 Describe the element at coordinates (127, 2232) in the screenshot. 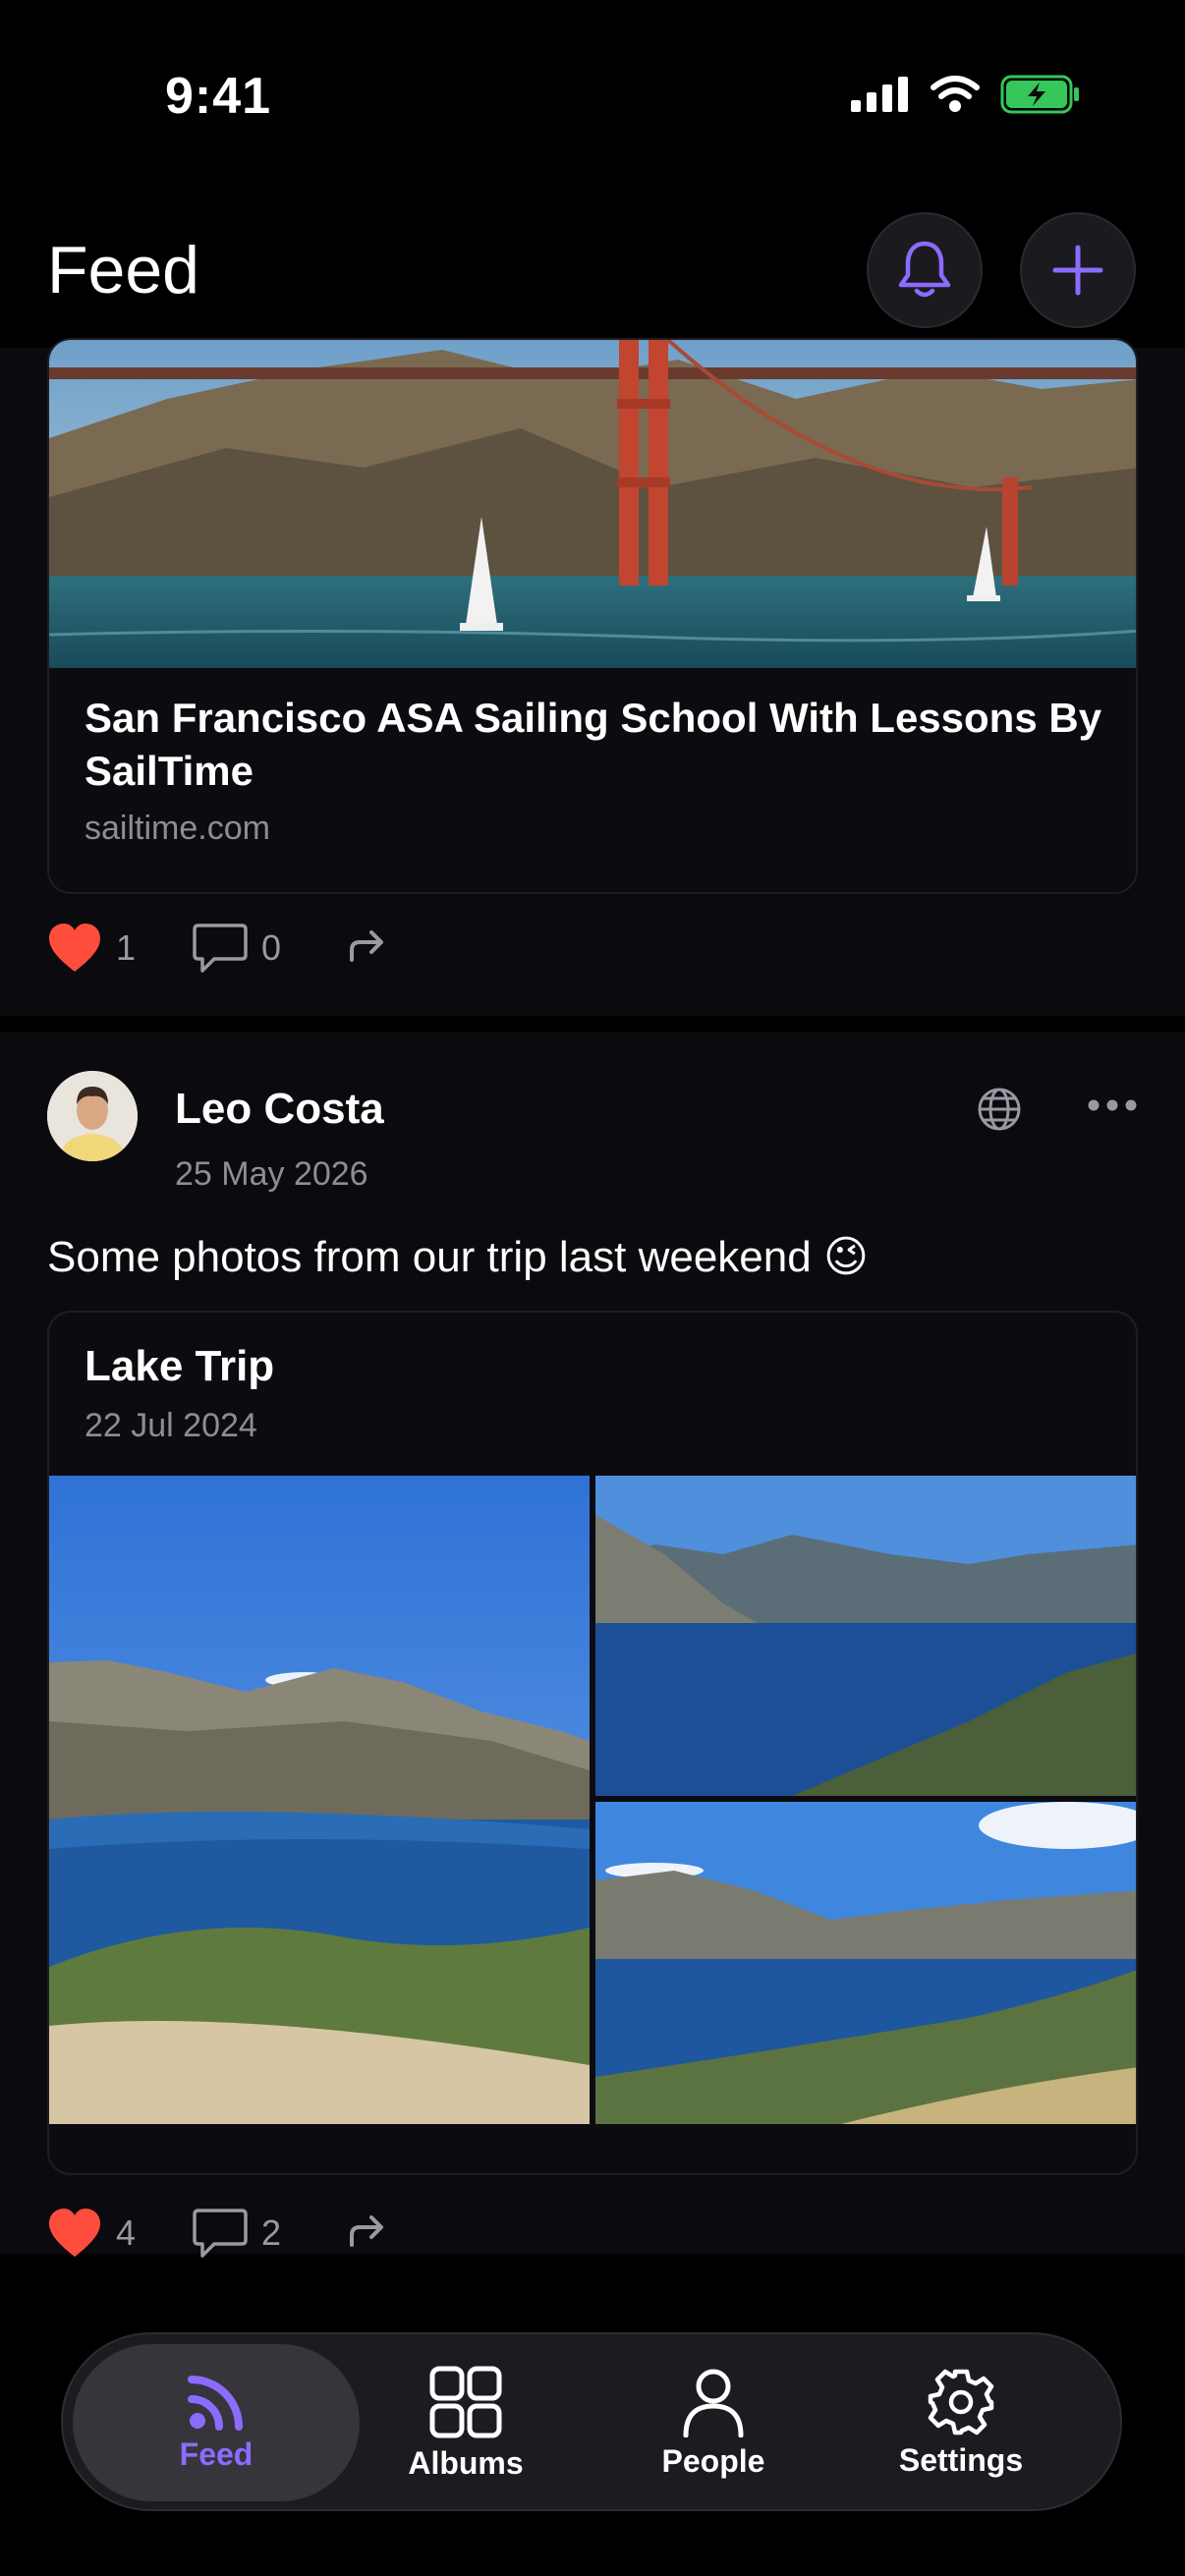

I see `like-count: 4` at that location.